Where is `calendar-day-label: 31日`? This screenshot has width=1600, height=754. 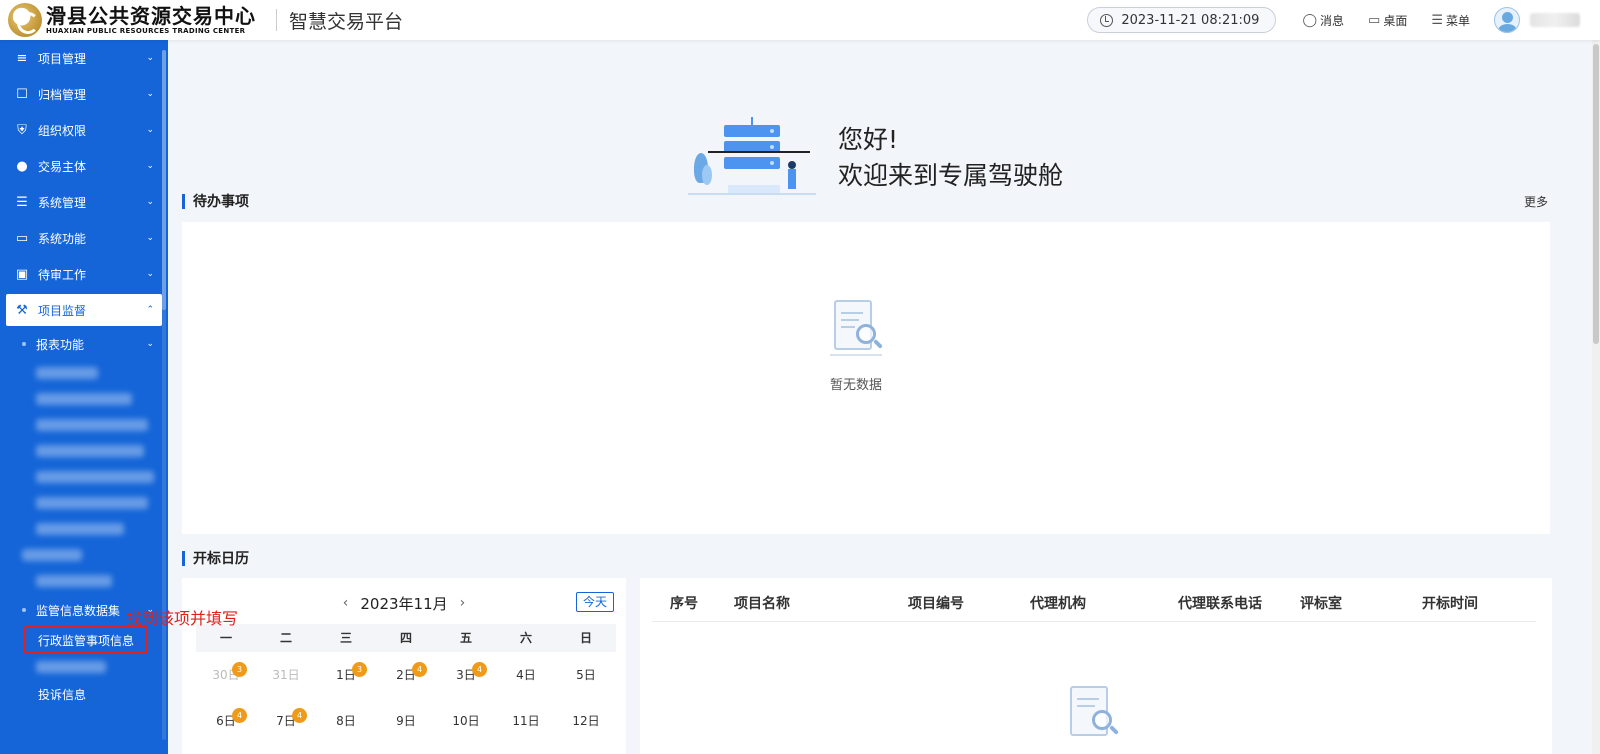
calendar-day-label: 31日 is located at coordinates (286, 675).